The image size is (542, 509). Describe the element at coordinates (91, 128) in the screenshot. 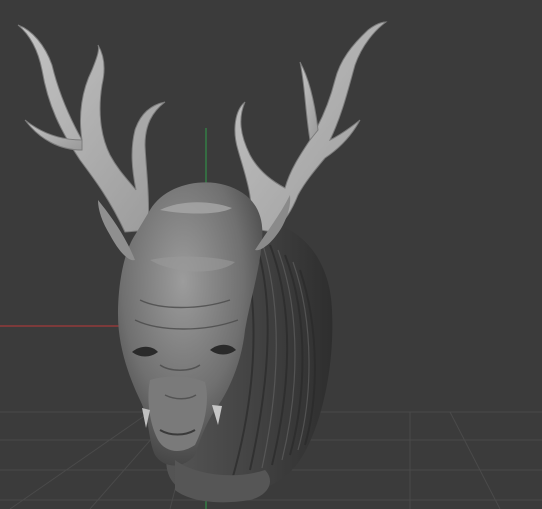

I see `left-antler` at that location.